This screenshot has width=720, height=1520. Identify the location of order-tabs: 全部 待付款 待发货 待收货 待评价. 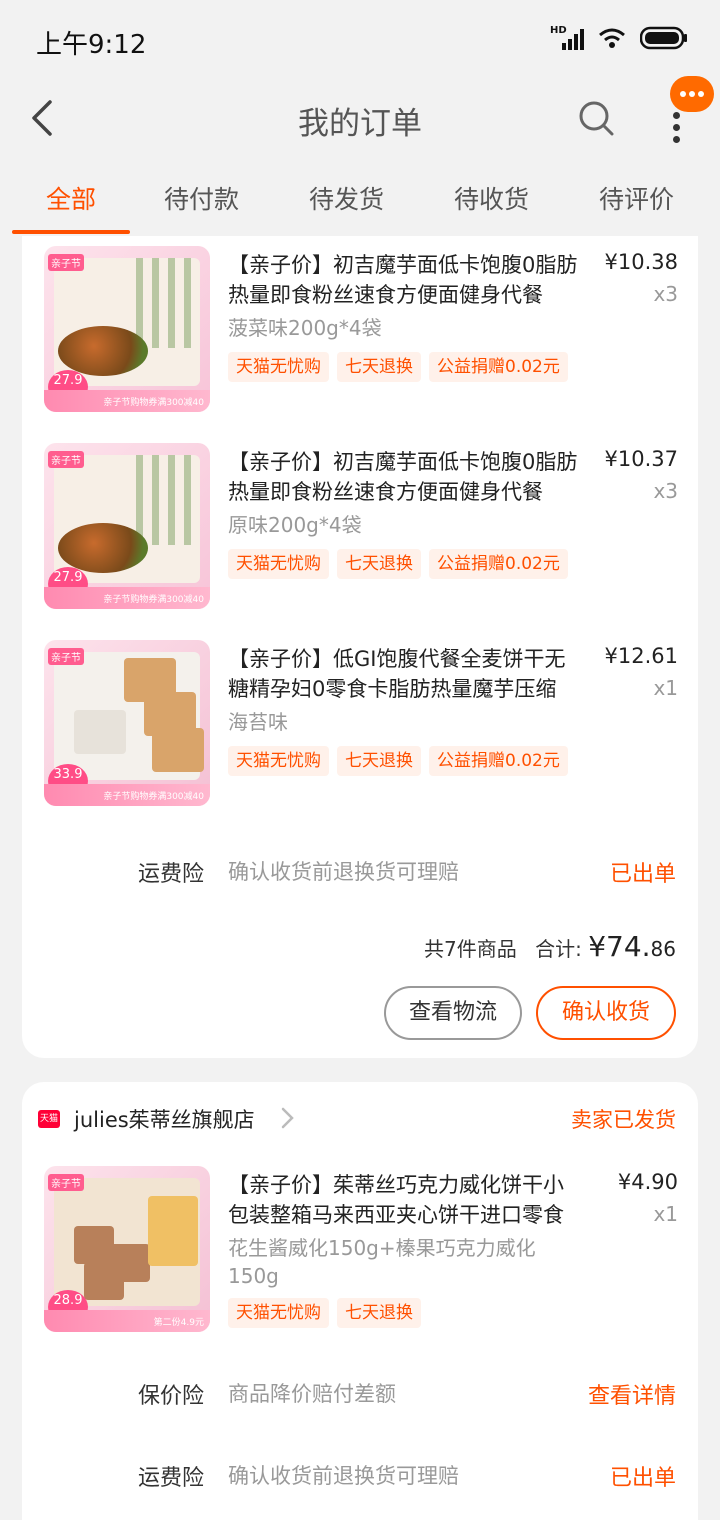
(360, 201).